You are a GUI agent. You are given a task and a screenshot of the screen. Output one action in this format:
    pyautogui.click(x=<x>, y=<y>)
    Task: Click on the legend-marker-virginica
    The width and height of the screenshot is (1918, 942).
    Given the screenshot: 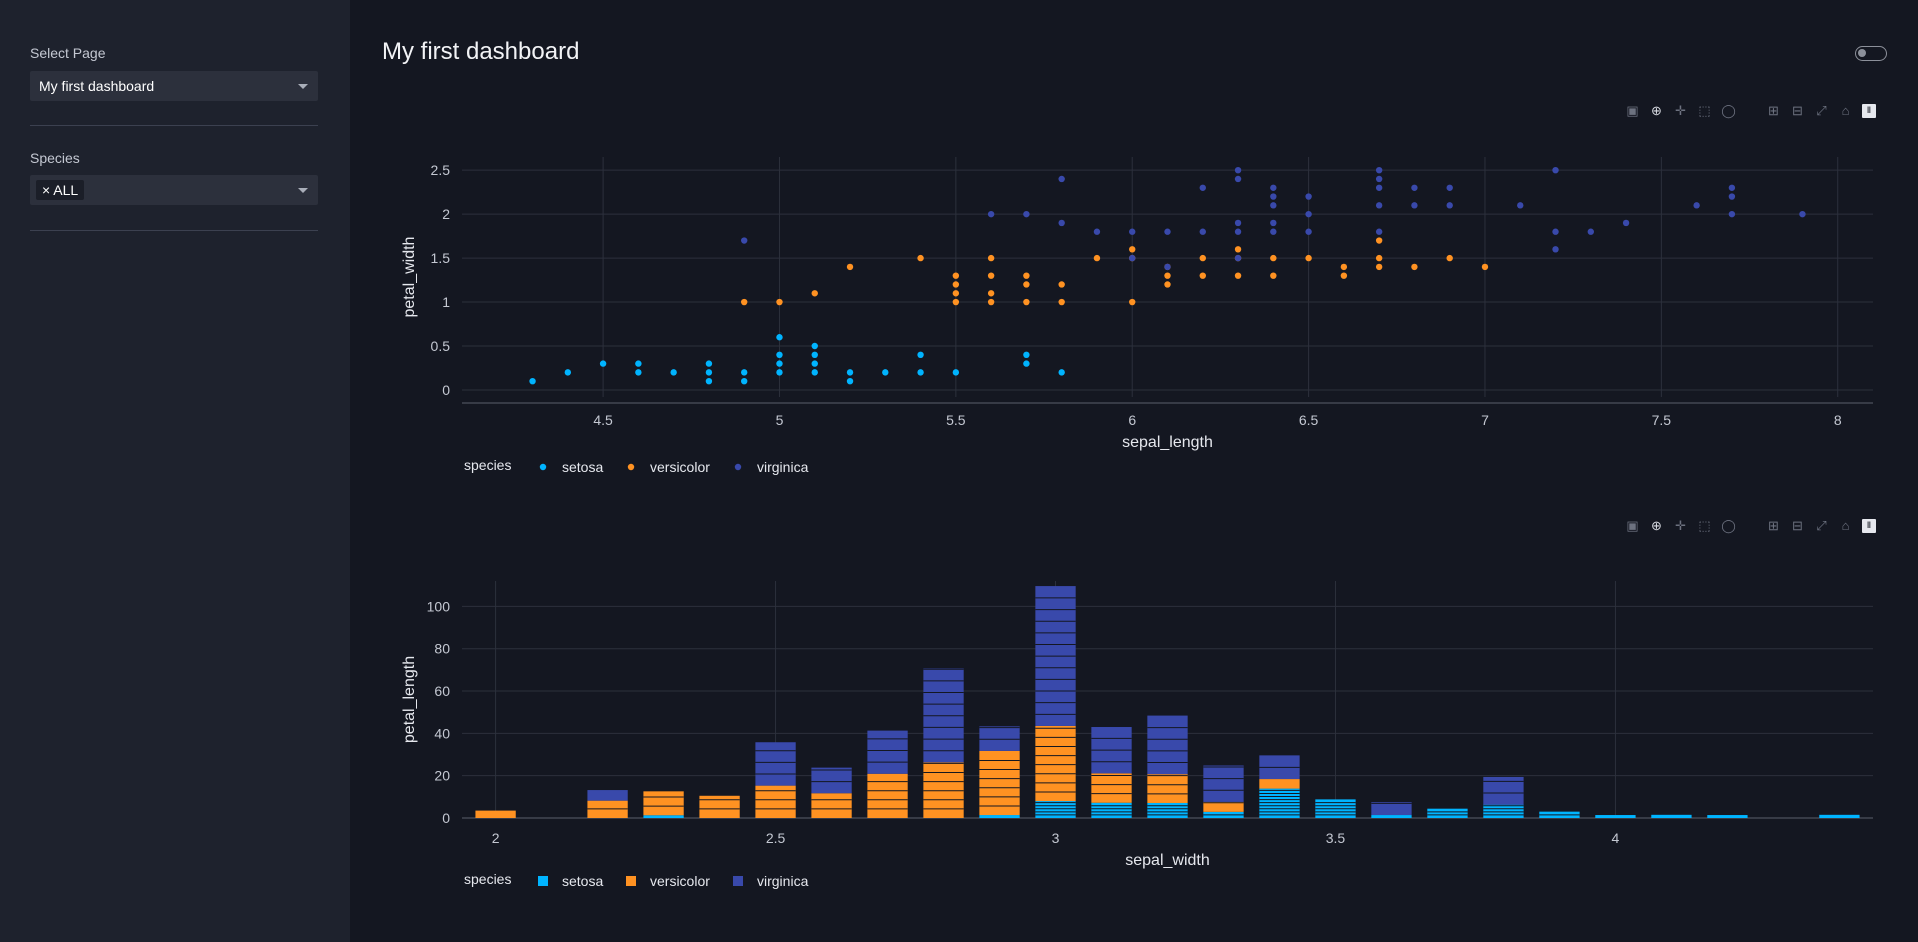 What is the action you would take?
    pyautogui.click(x=738, y=881)
    